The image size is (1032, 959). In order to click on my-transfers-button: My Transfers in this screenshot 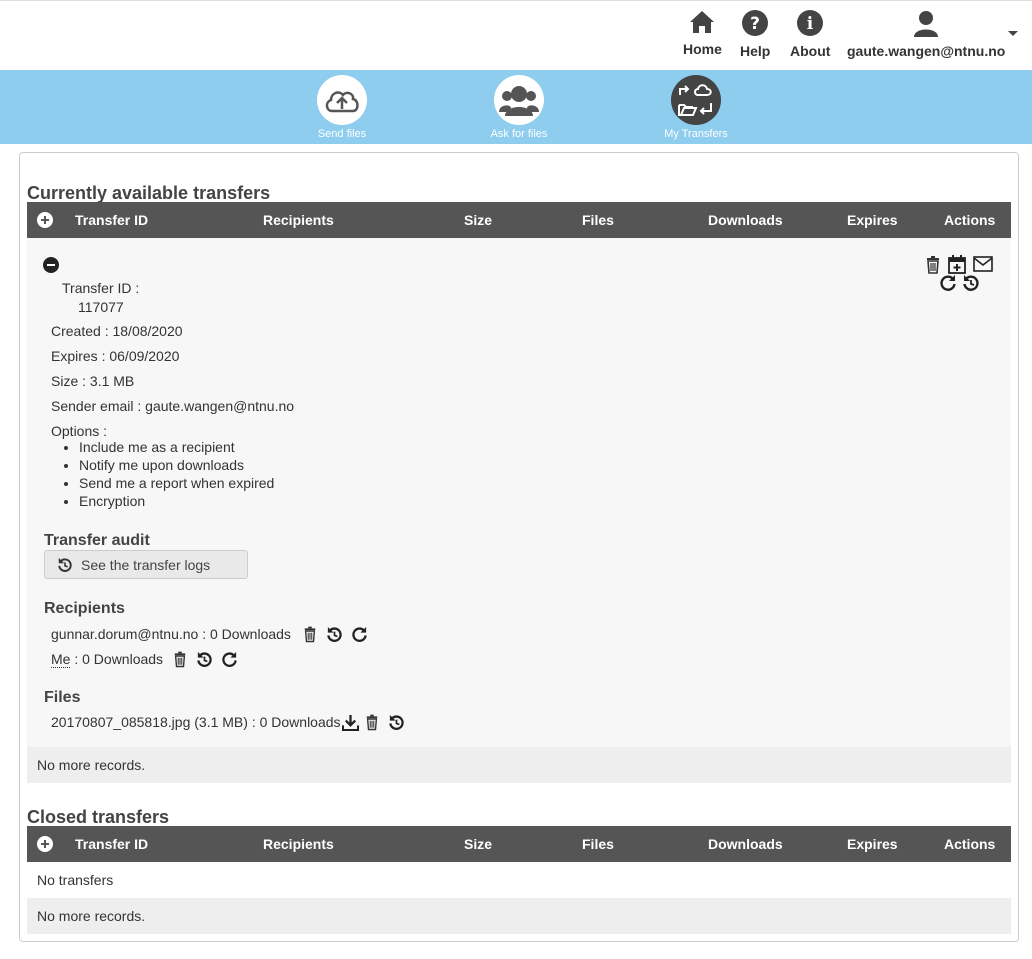, I will do `click(696, 107)`.